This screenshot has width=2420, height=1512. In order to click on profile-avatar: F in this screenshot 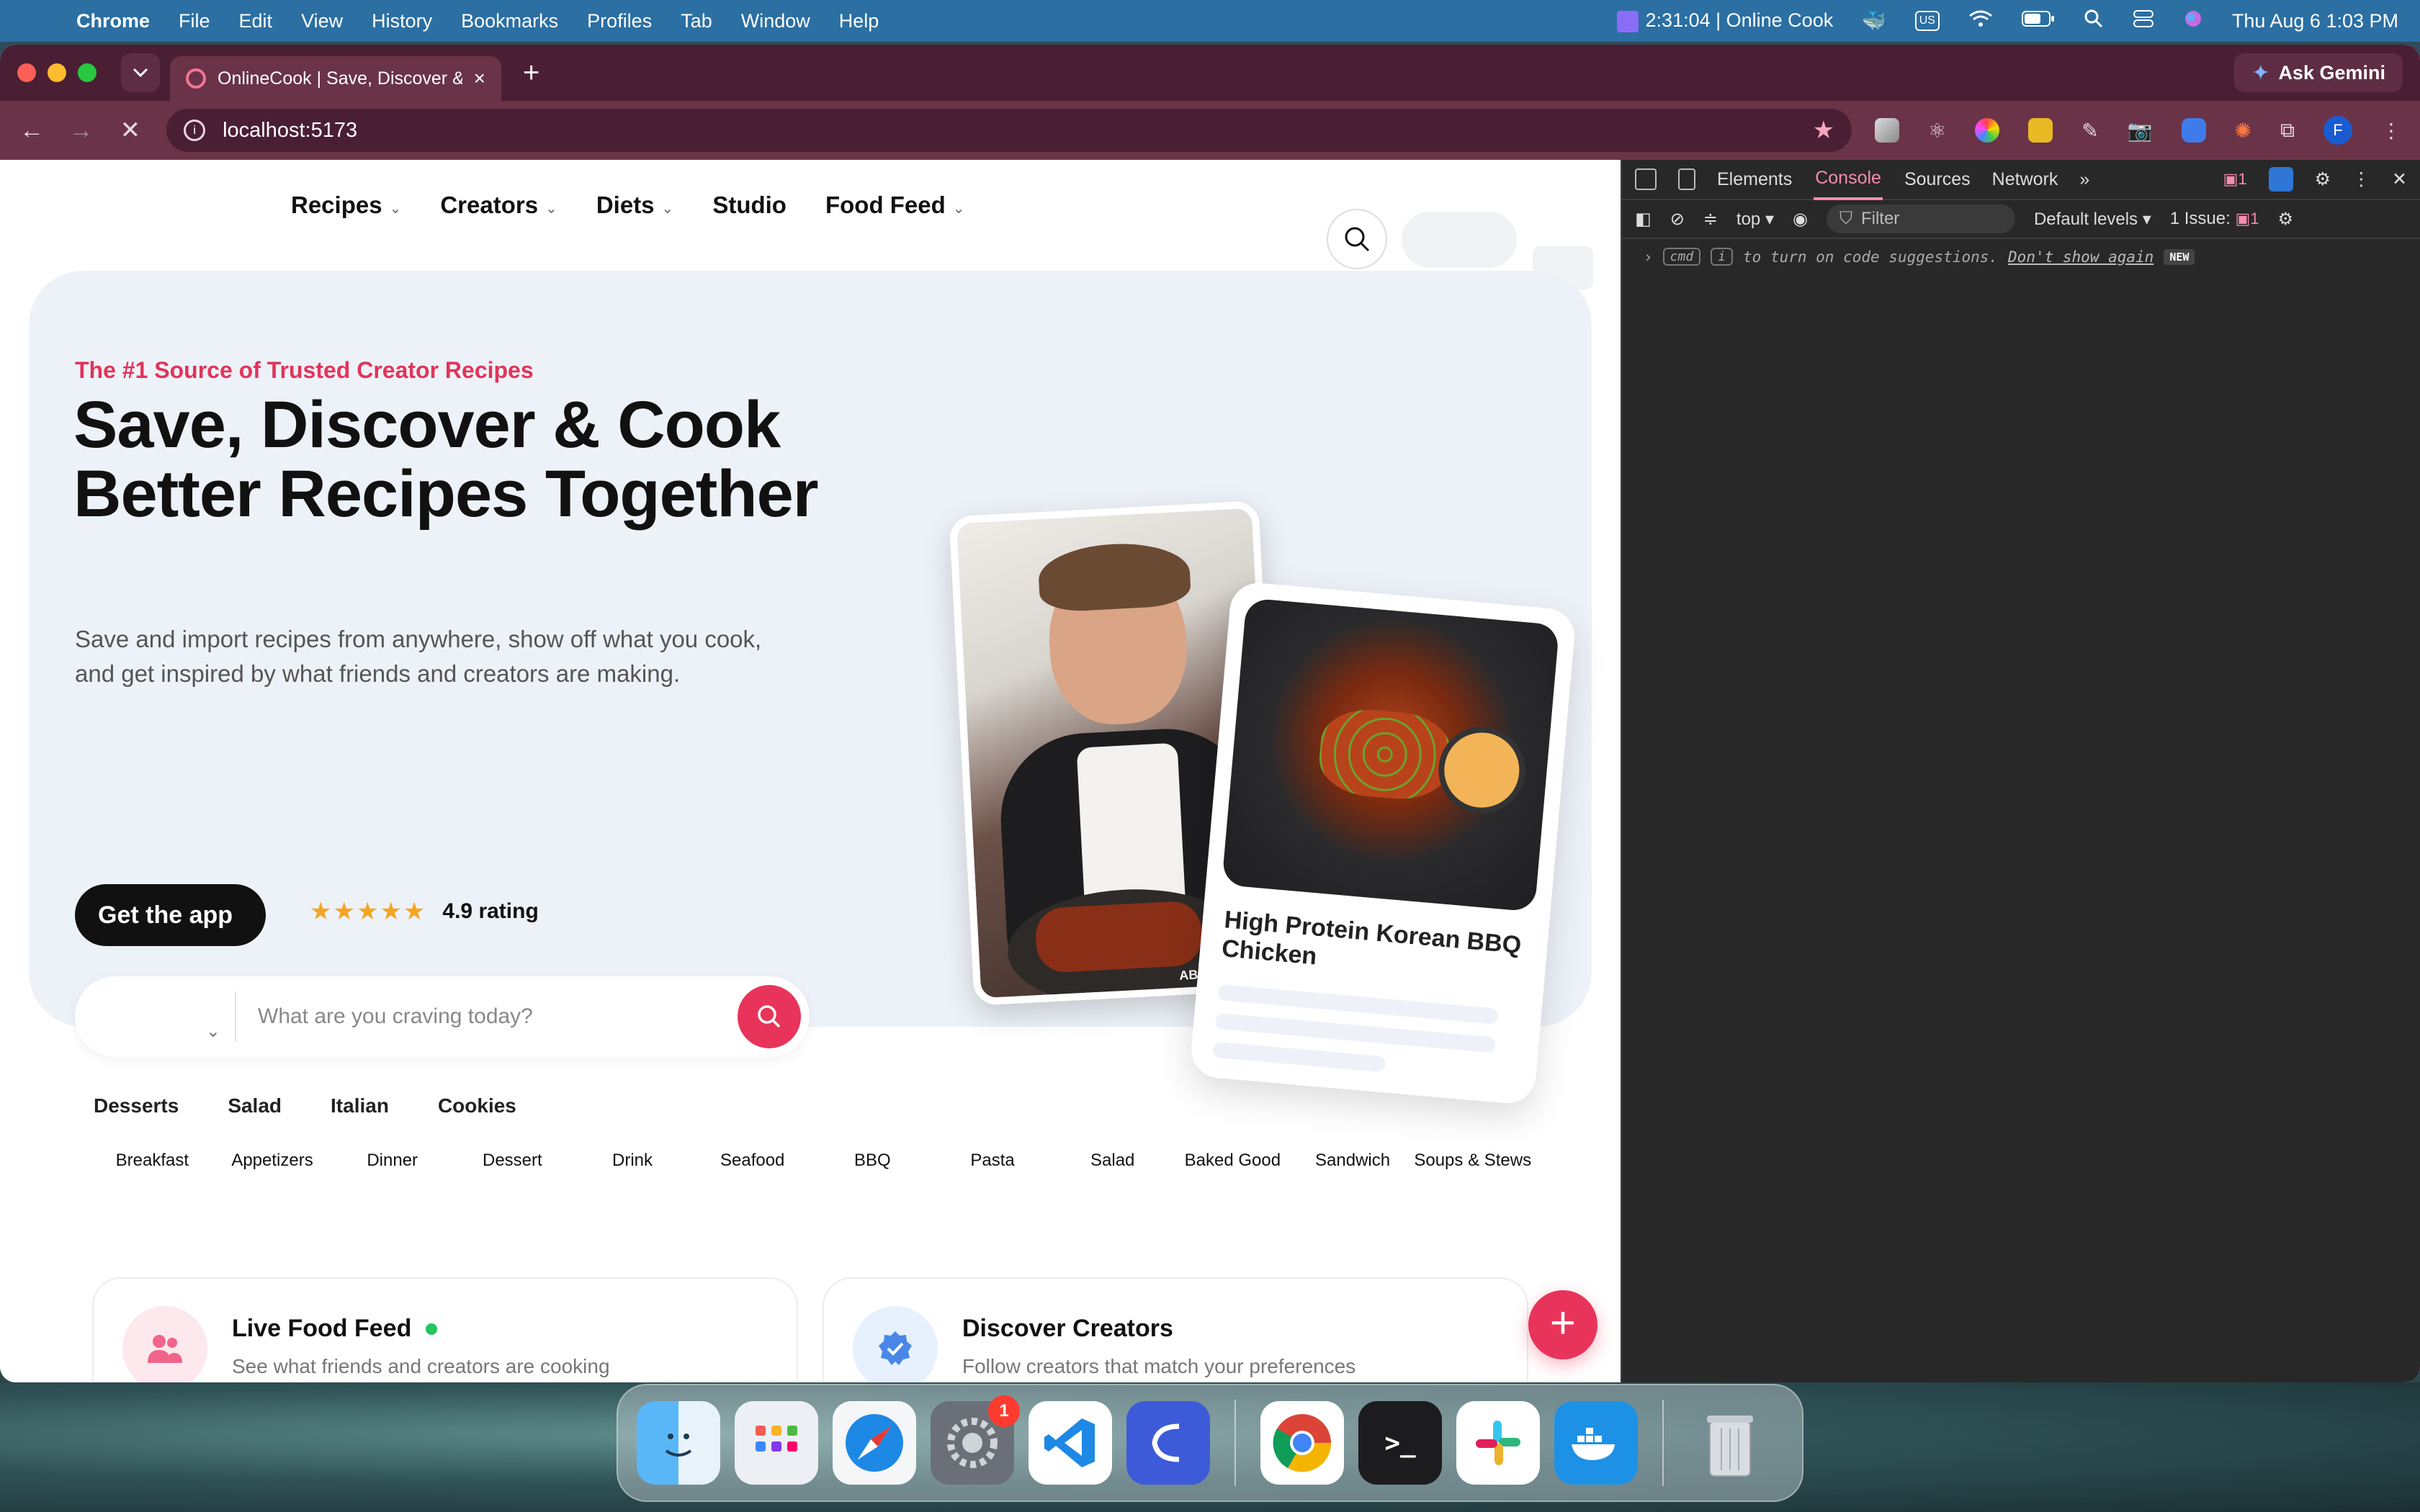, I will do `click(2337, 130)`.